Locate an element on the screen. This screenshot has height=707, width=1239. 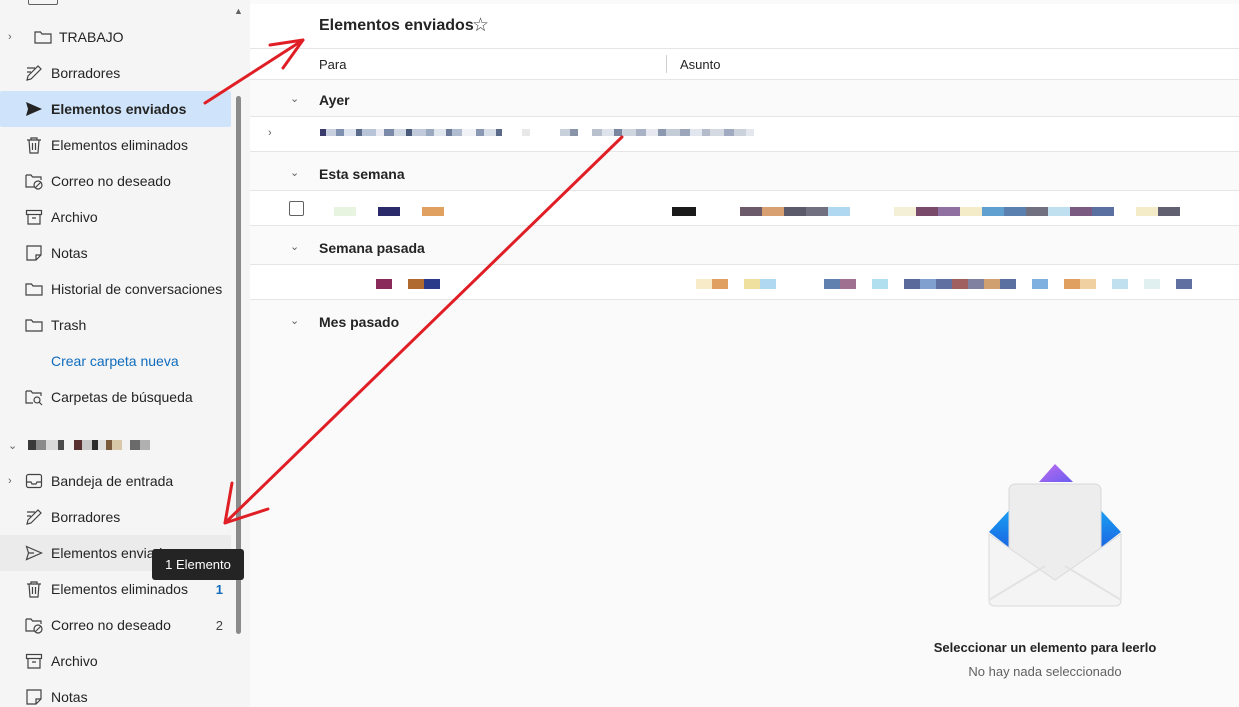
select-checkbox is located at coordinates (296, 208).